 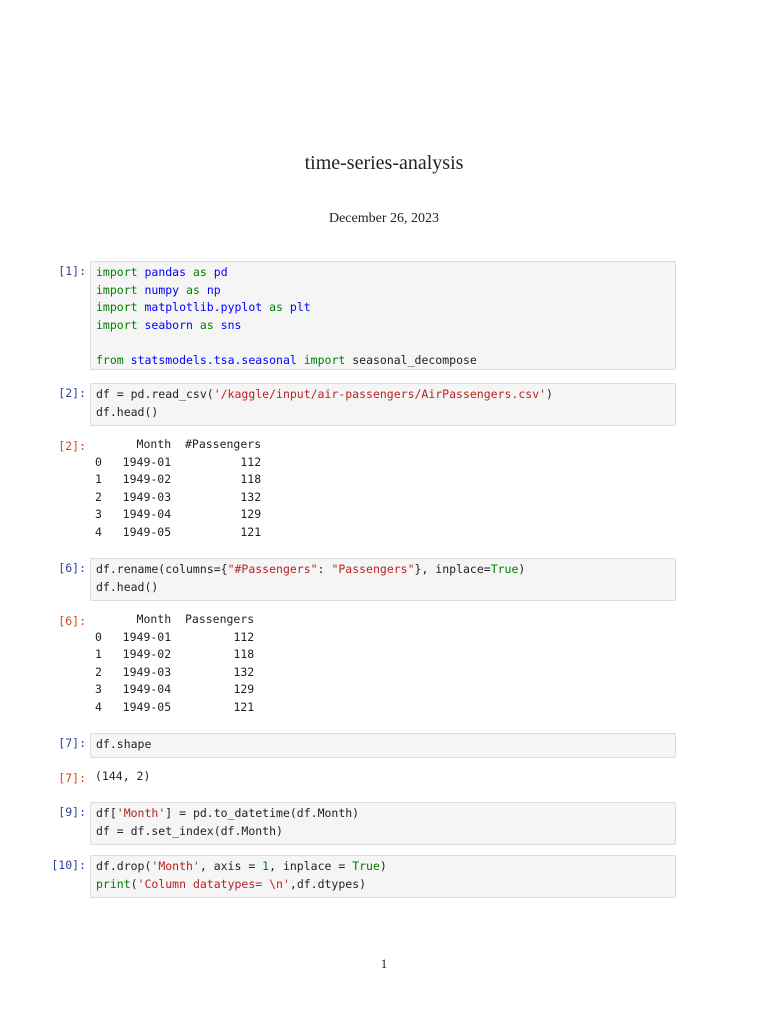 I want to click on code-token: seasonal_decompose, so click(x=411, y=359).